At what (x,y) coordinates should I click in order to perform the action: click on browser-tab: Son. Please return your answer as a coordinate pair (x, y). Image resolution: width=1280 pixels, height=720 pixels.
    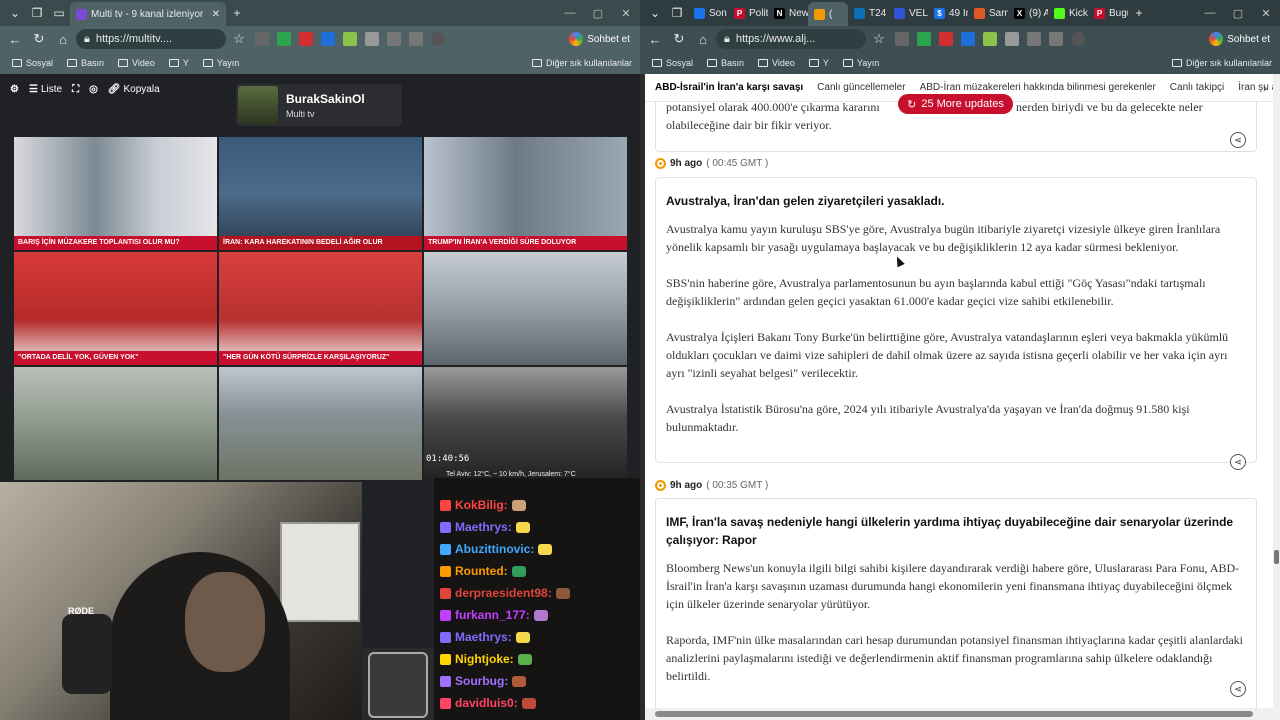
    Looking at the image, I should click on (708, 13).